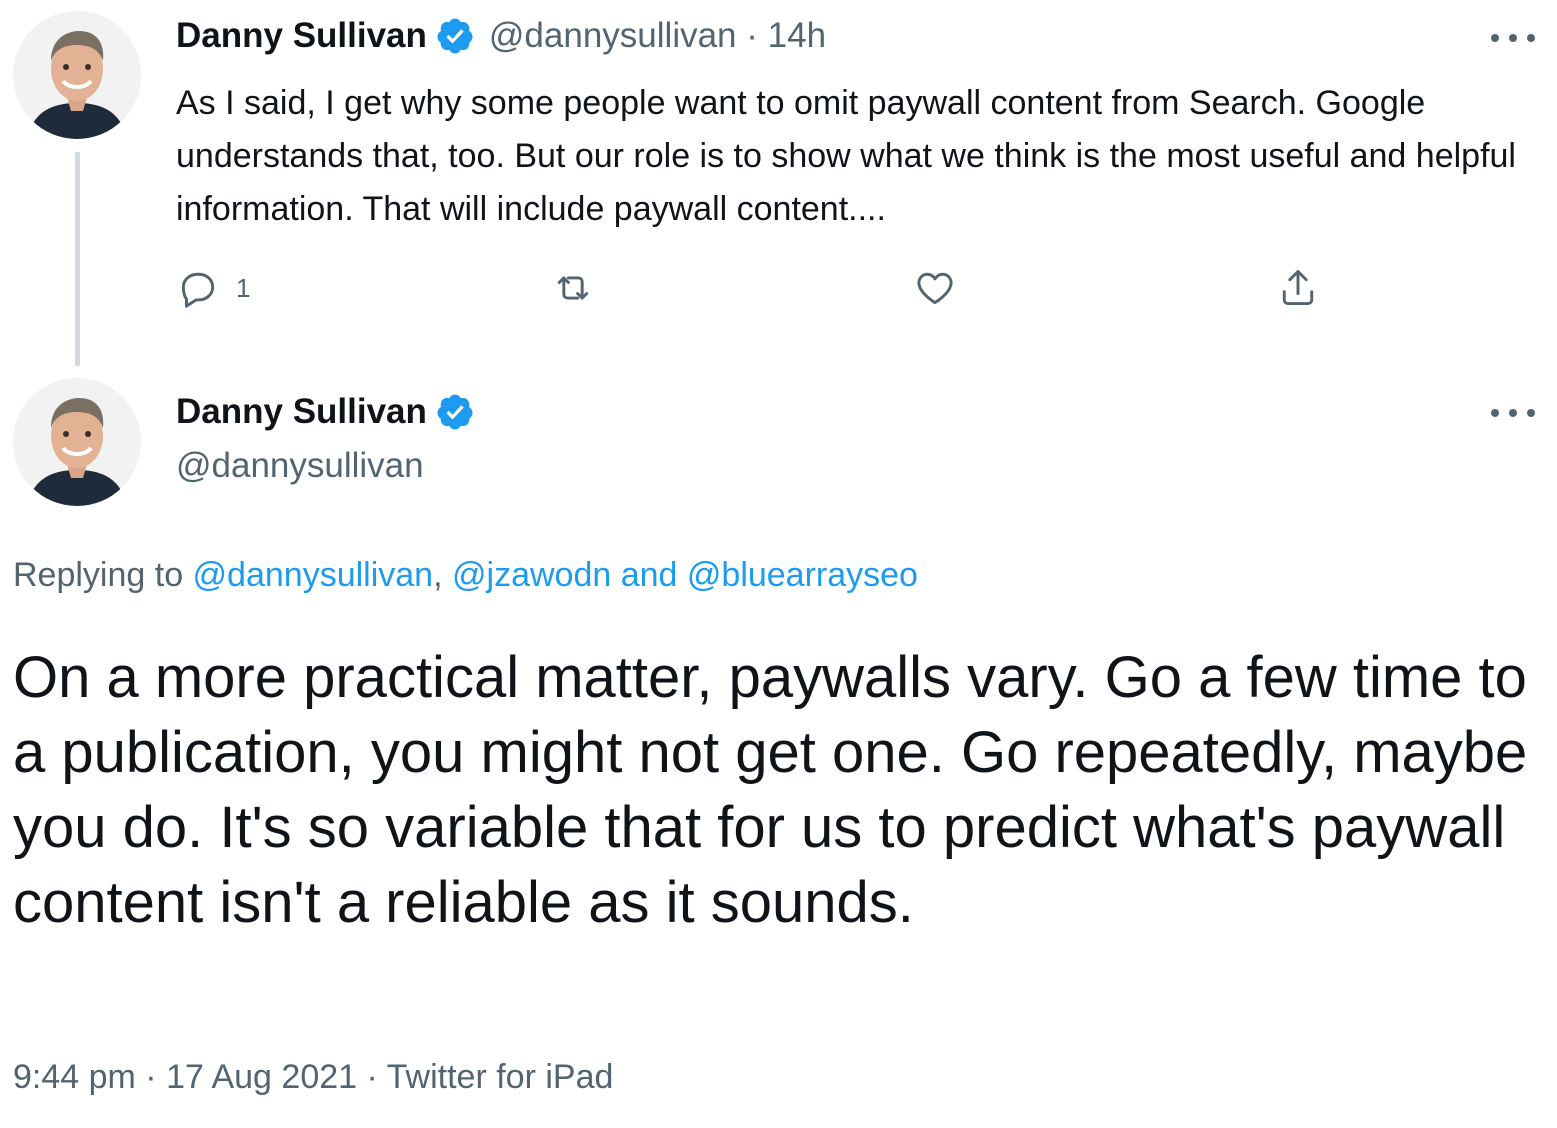  What do you see at coordinates (77, 259) in the screenshot?
I see `thread-connector-line` at bounding box center [77, 259].